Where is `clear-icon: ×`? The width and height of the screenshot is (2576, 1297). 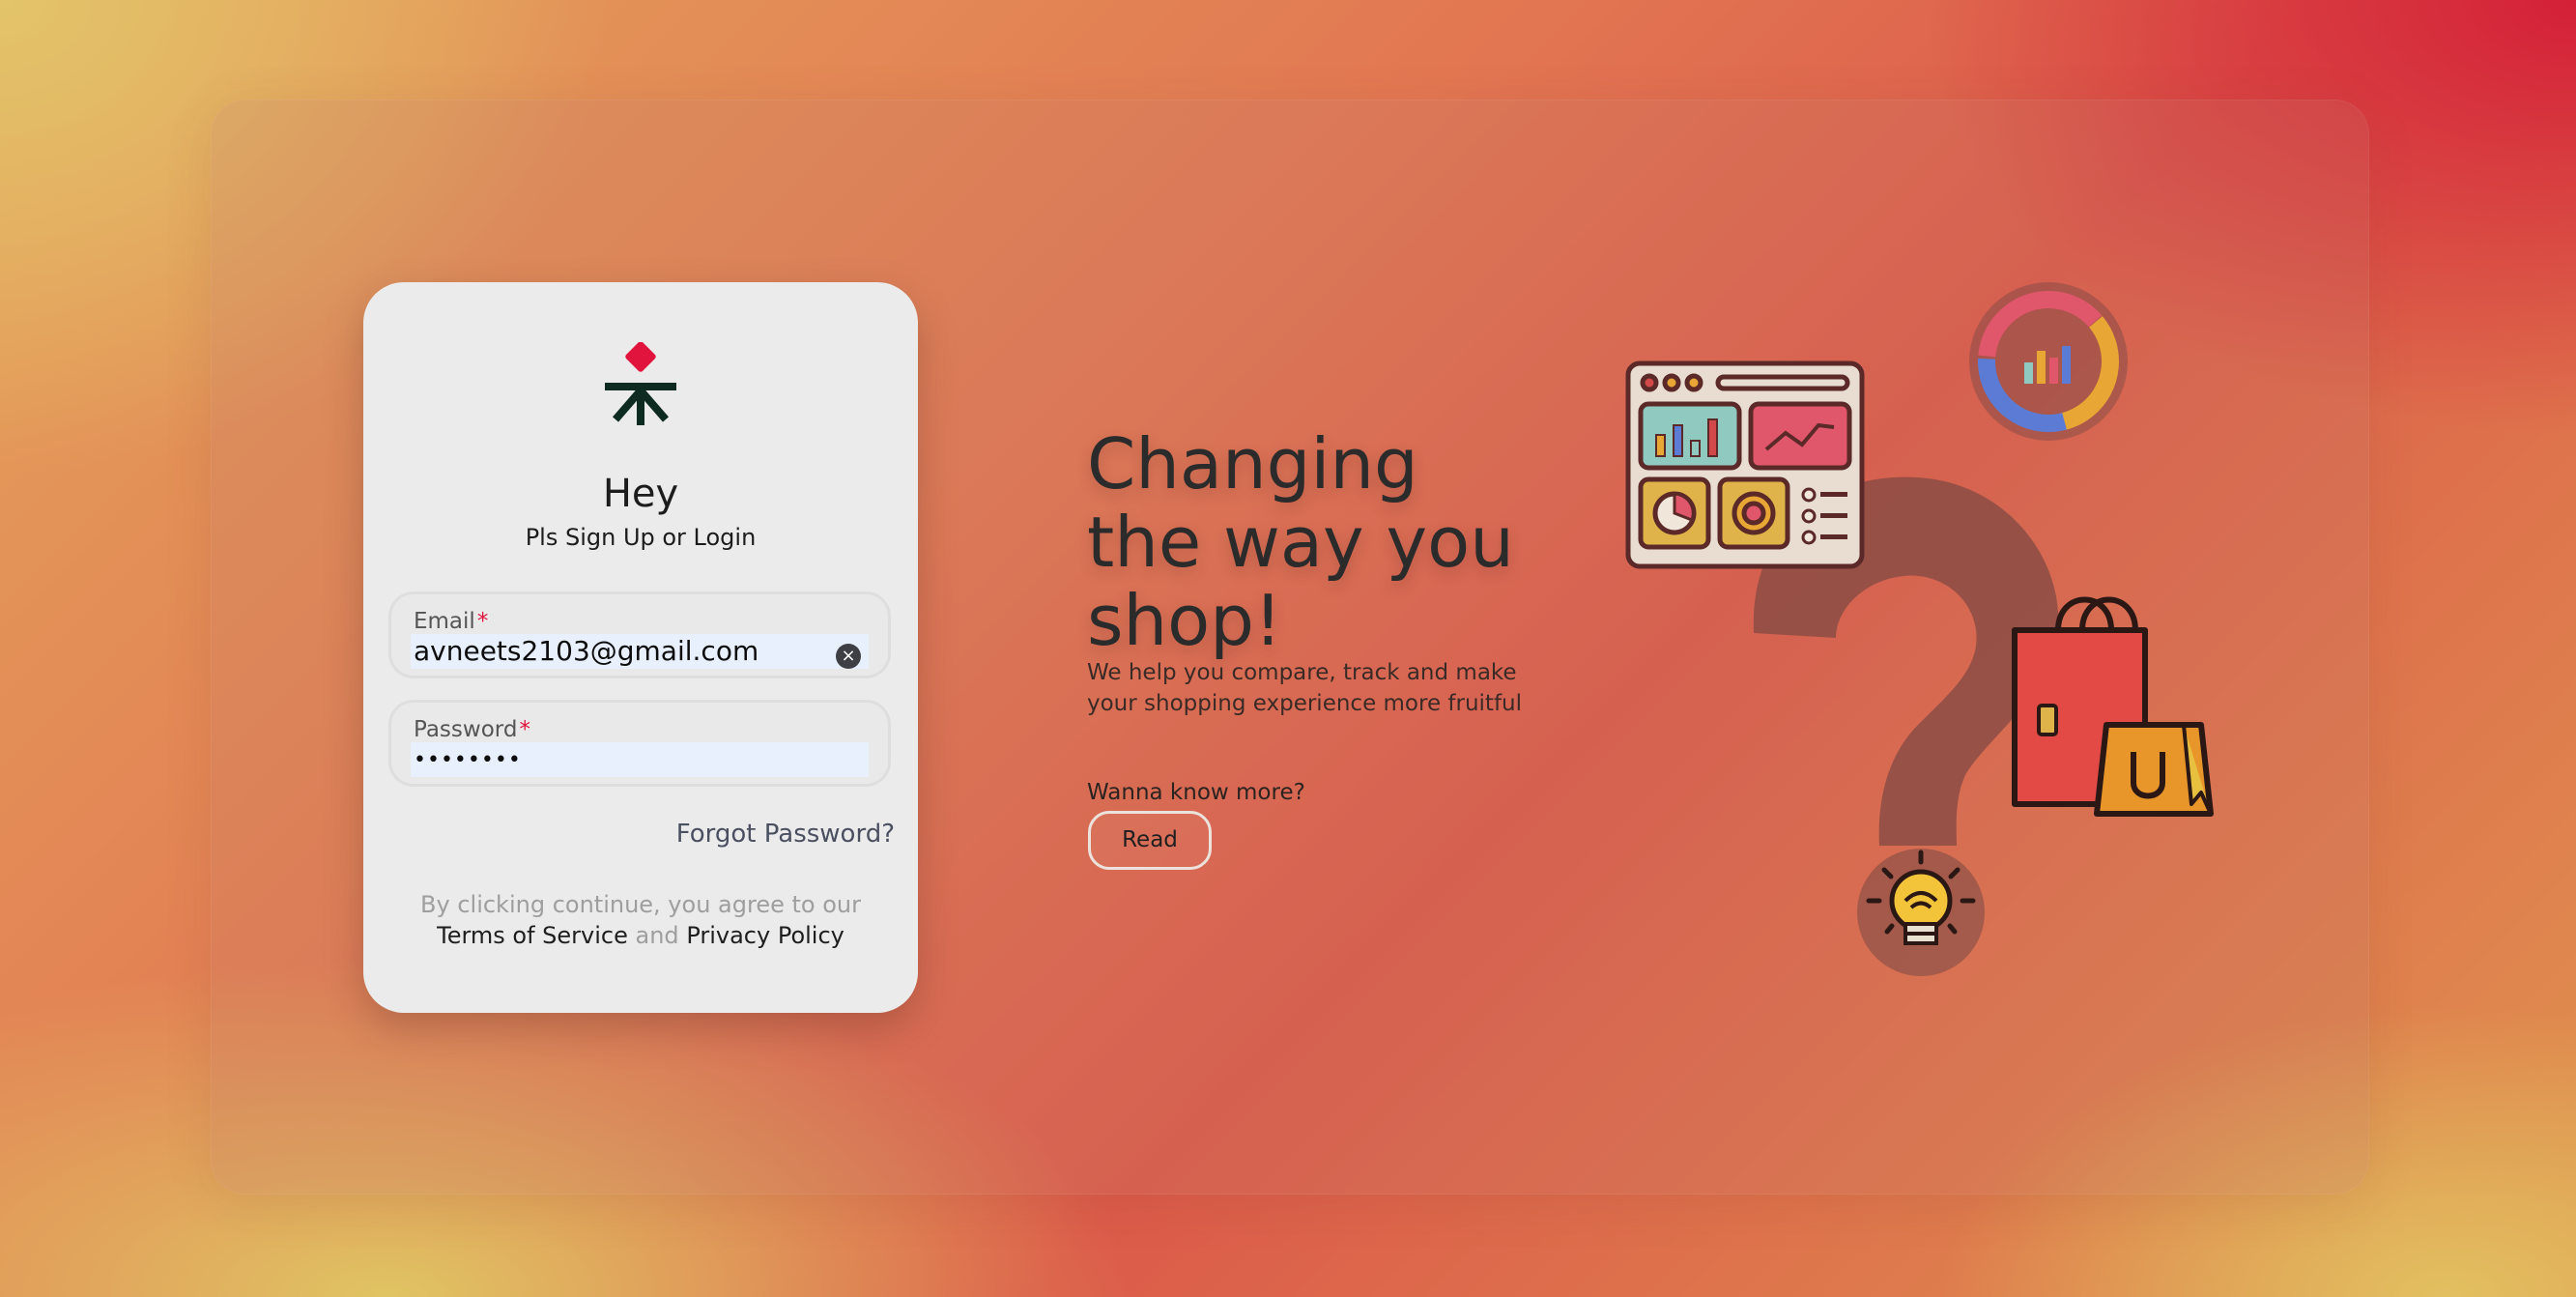 clear-icon: × is located at coordinates (849, 656).